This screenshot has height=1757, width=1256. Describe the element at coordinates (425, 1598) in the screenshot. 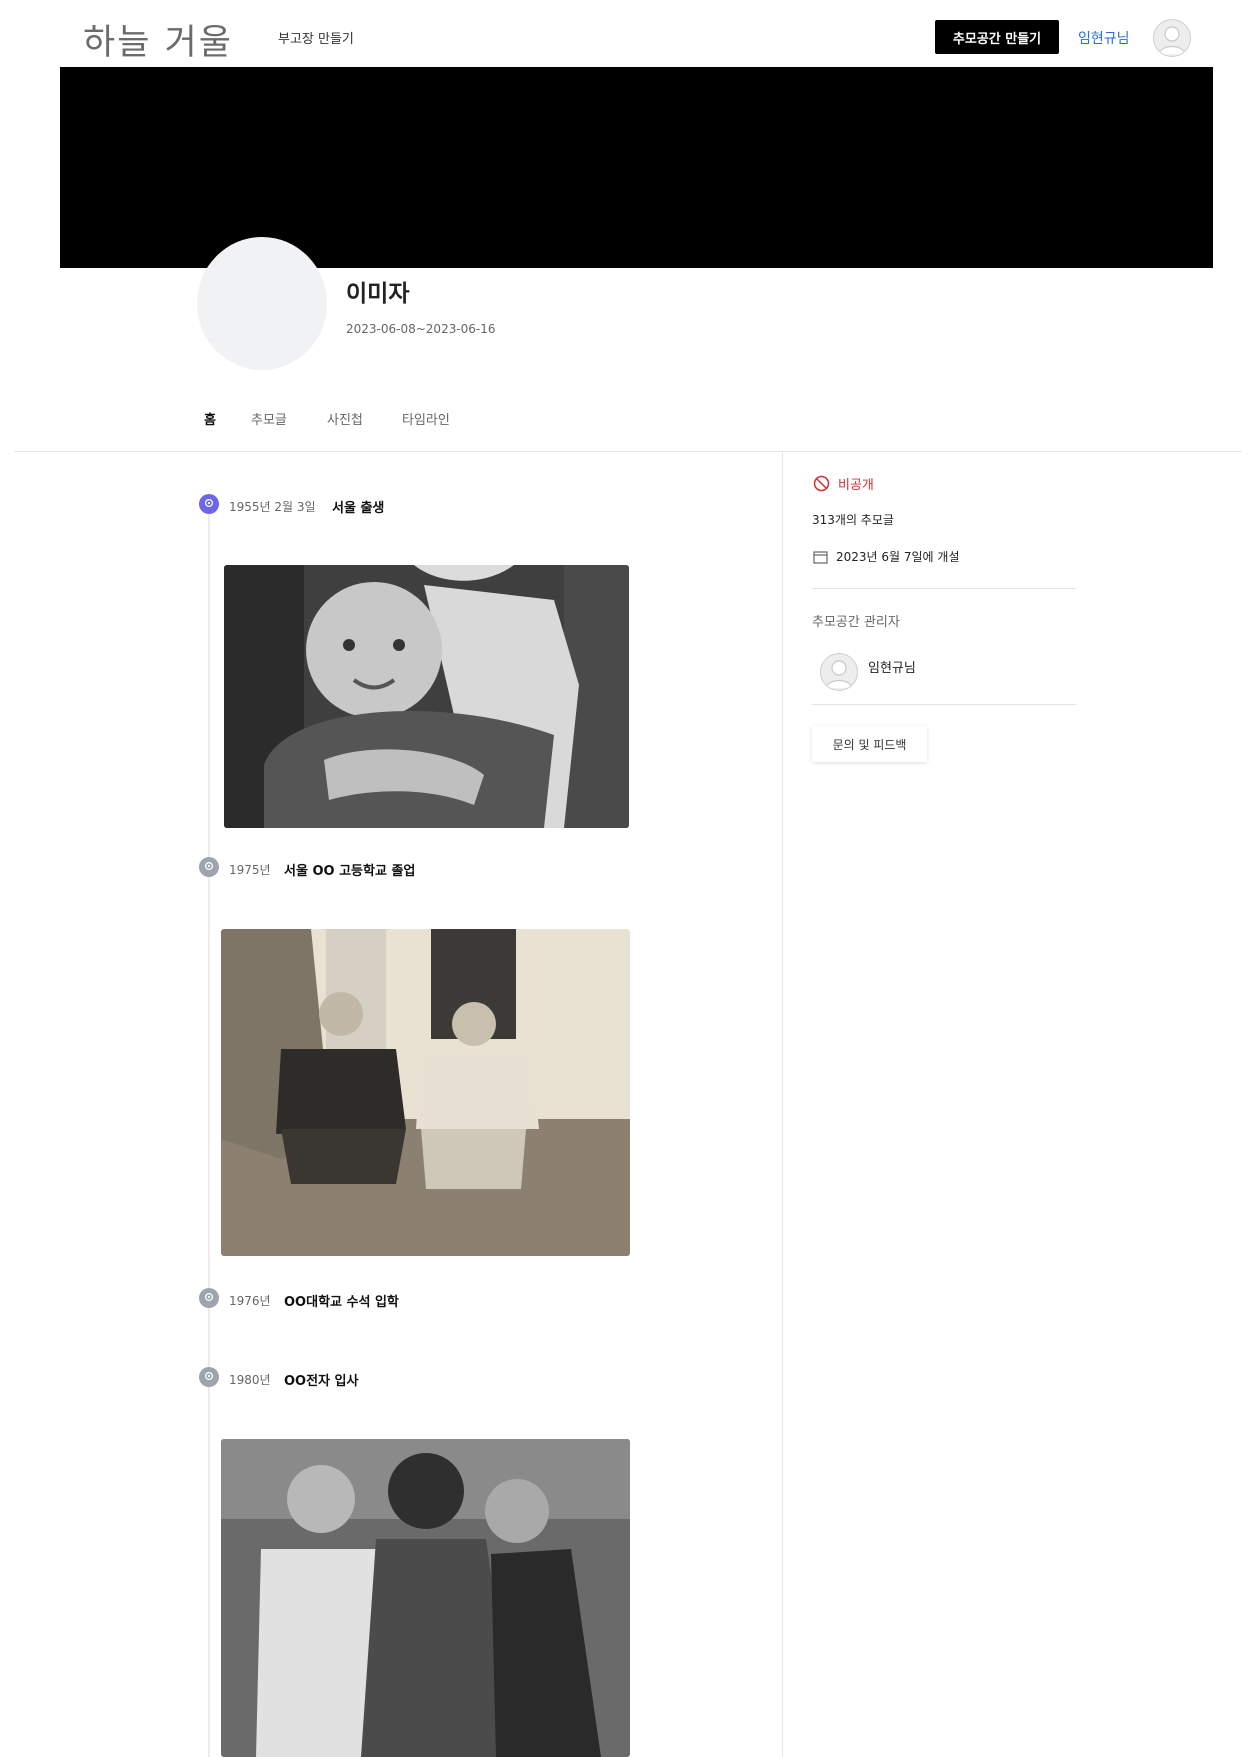

I see `timeline-photo-company` at that location.